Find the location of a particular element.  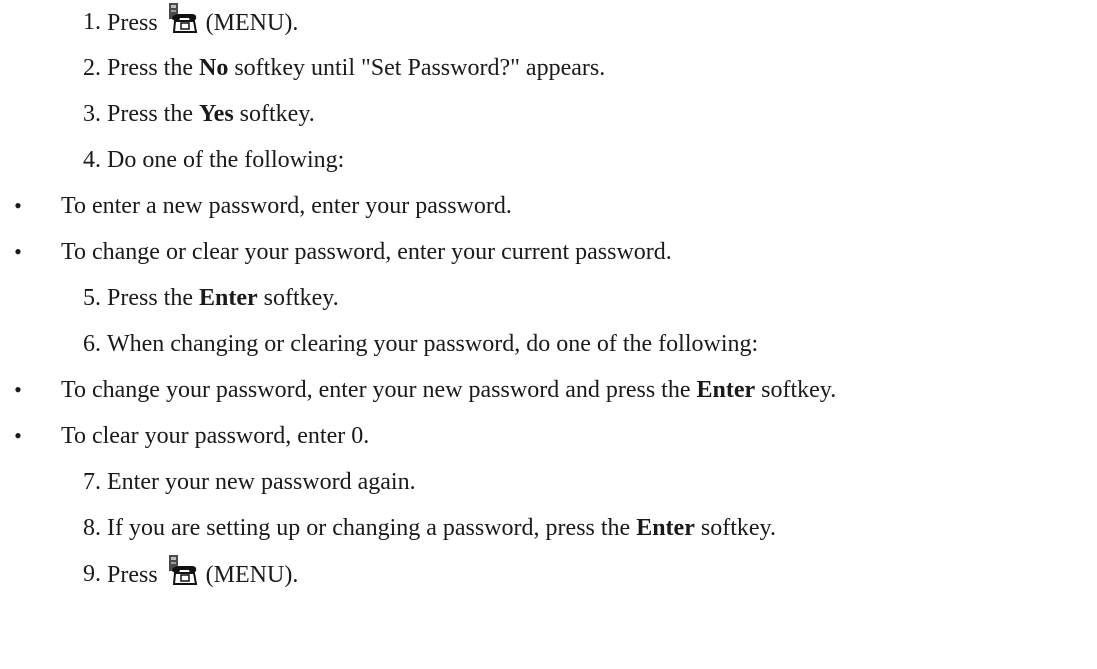

step-number: 8. is located at coordinates (92, 528).